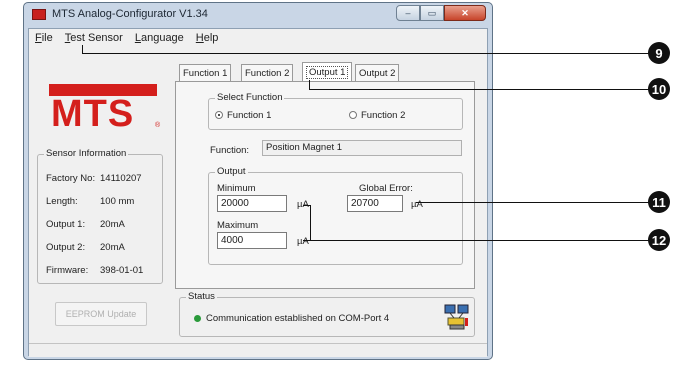 The height and width of the screenshot is (370, 692). What do you see at coordinates (252, 203) in the screenshot?
I see `minimum-input: 20000` at bounding box center [252, 203].